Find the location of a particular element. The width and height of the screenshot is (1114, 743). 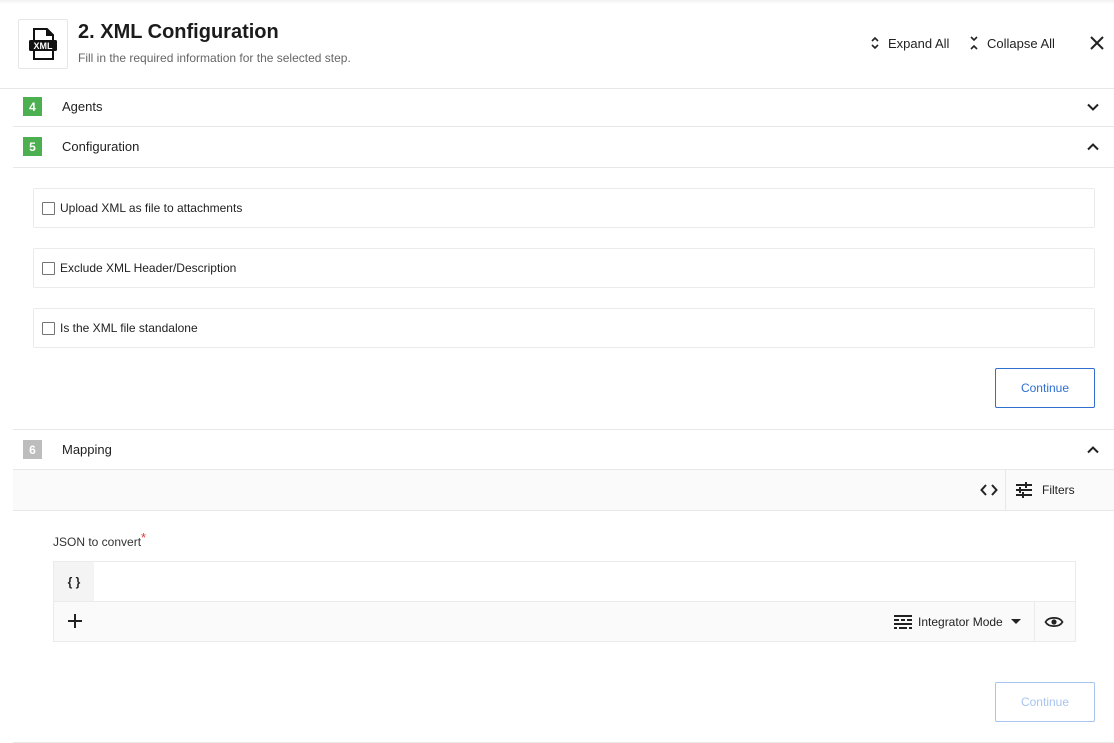

collapse-all-button: Collapse All is located at coordinates (1012, 43).